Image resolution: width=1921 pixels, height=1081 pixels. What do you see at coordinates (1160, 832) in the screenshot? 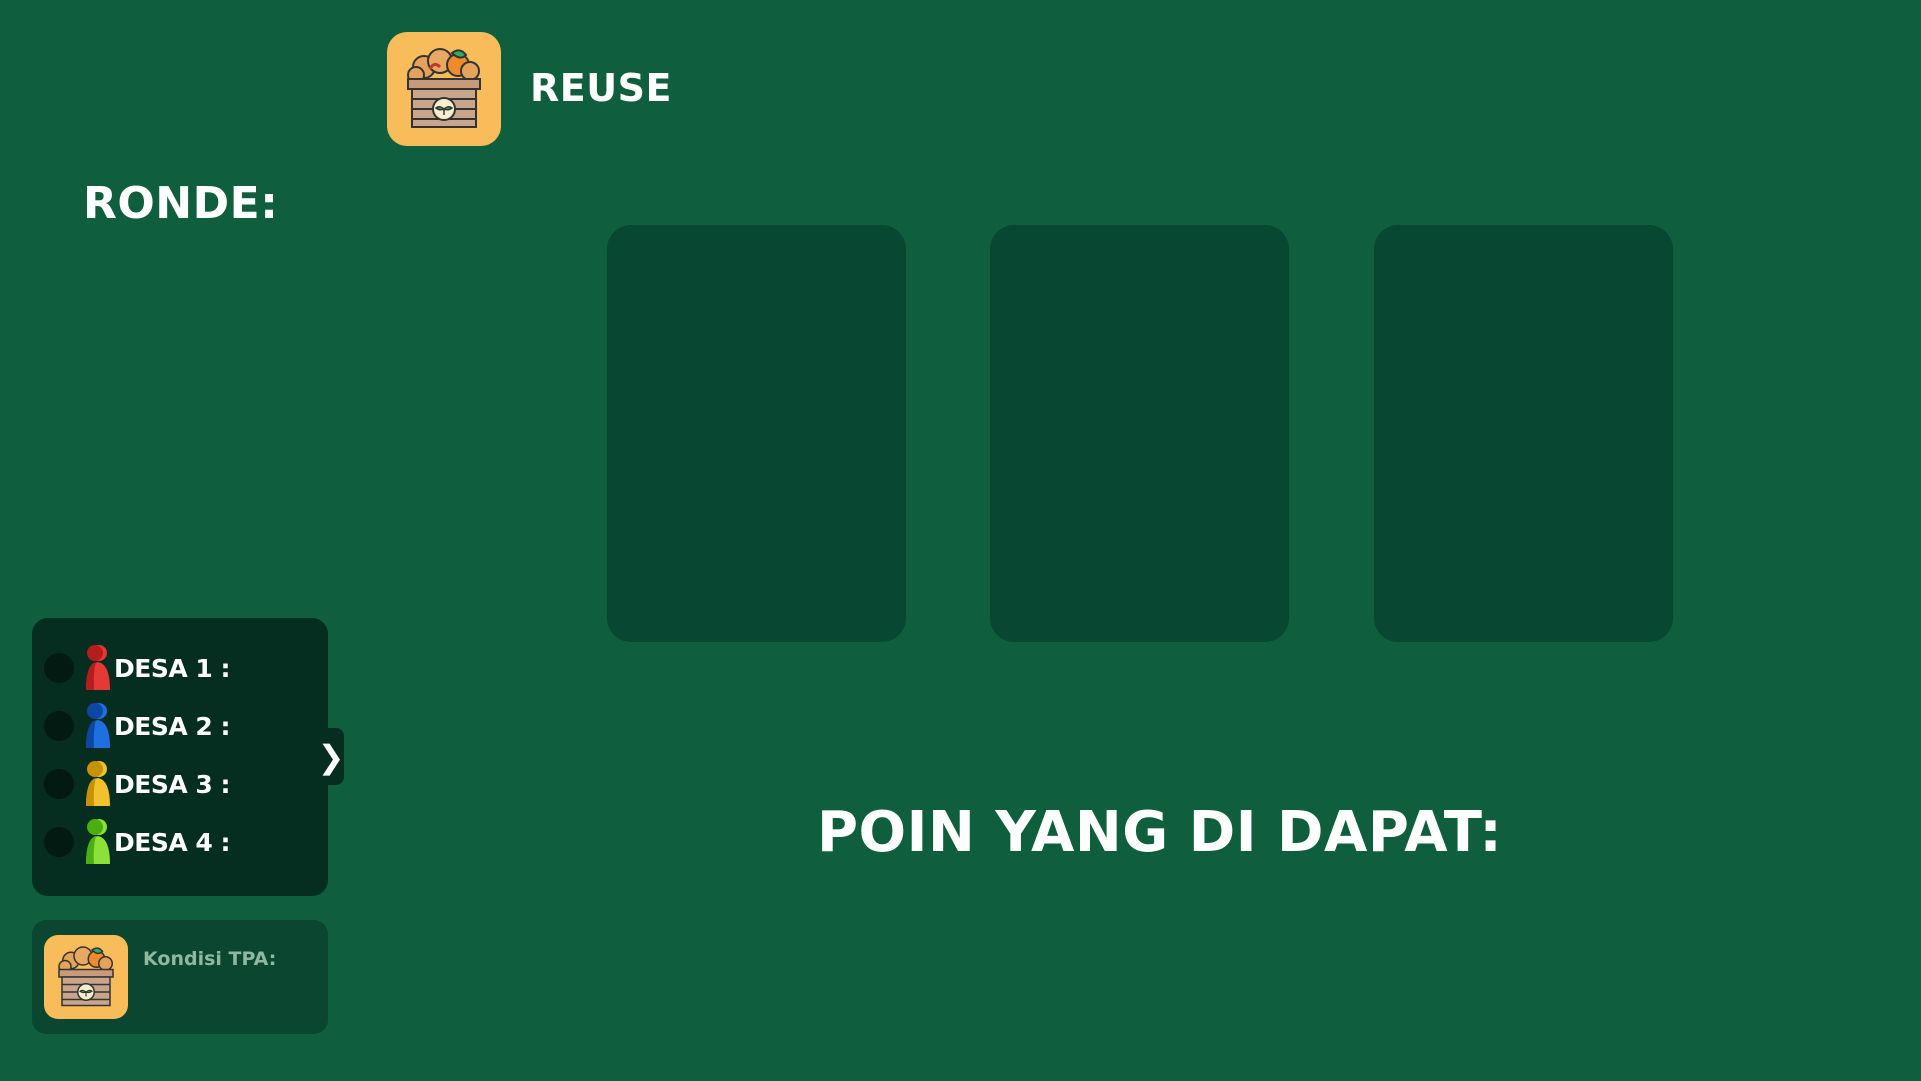
I see `points-label: POIN YANG DI DAPAT:` at bounding box center [1160, 832].